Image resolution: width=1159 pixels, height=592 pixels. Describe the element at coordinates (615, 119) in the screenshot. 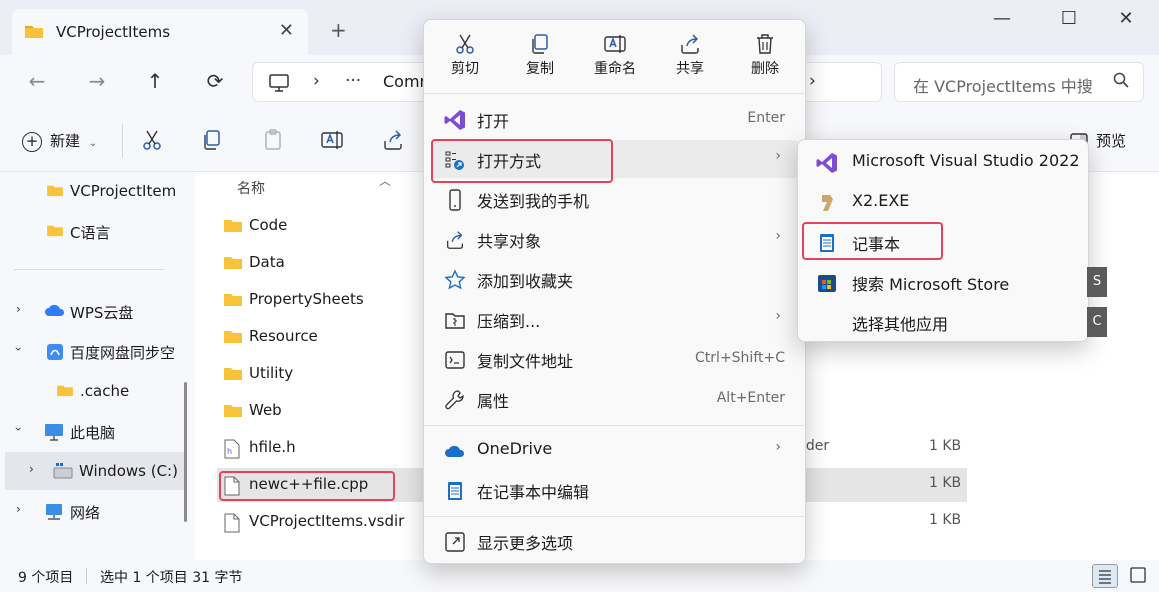

I see `menu-item-open: 打开 Enter` at that location.